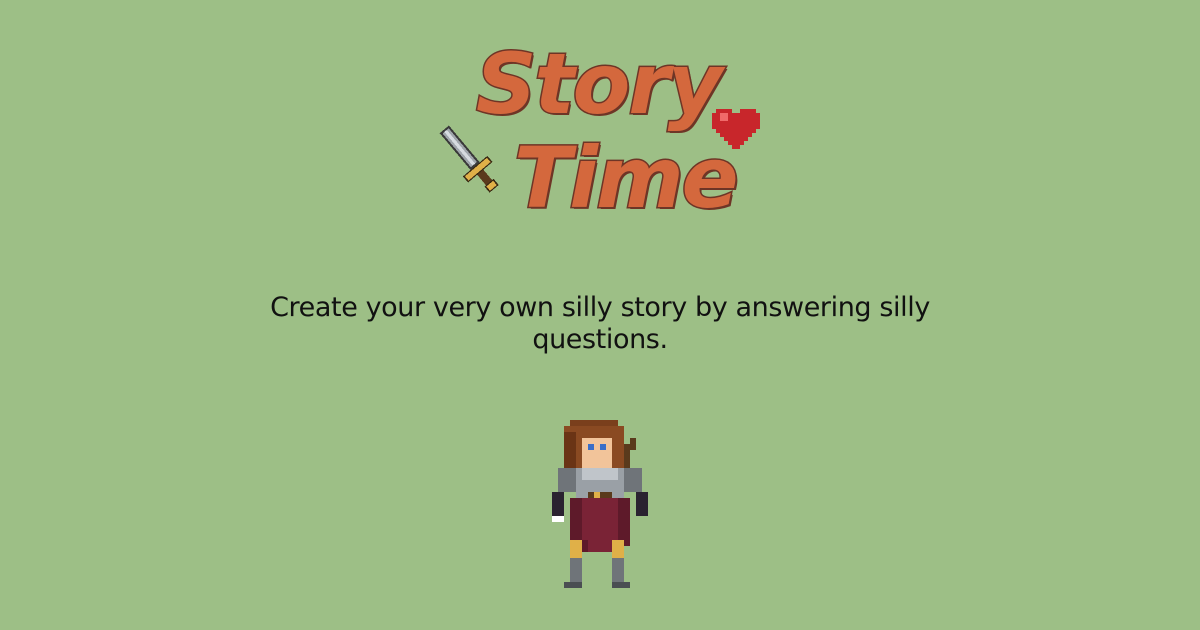  What do you see at coordinates (600, 504) in the screenshot?
I see `warrior-character` at bounding box center [600, 504].